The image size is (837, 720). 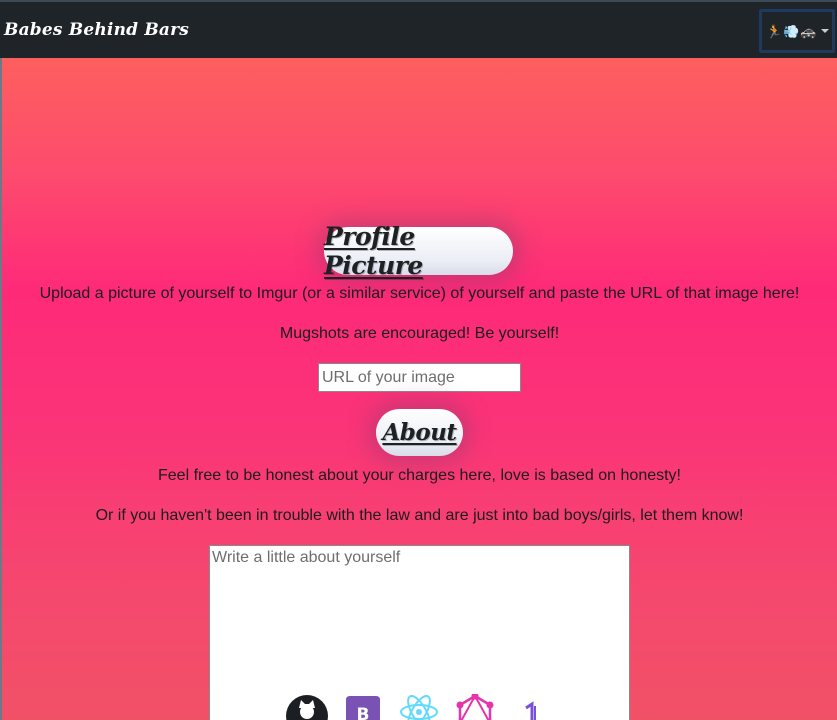 I want to click on graphql-icon, so click(x=475, y=707).